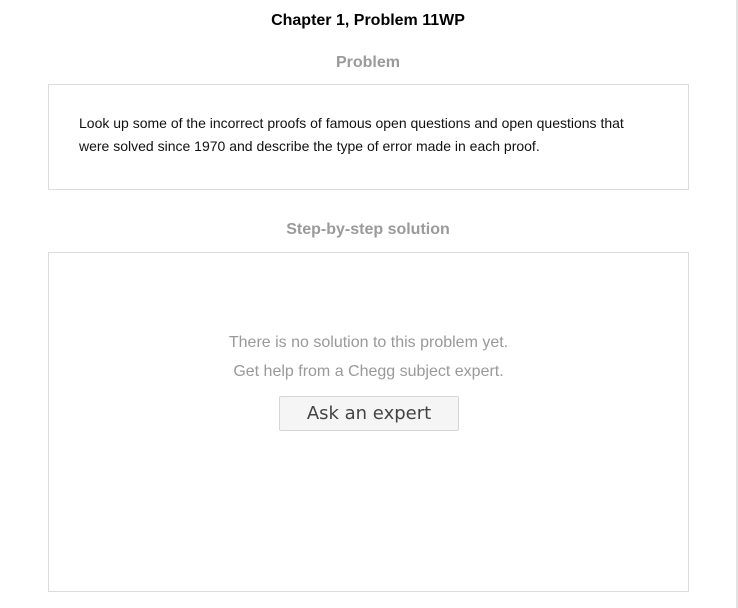 The height and width of the screenshot is (608, 738). I want to click on problem-heading: Problem, so click(367, 62).